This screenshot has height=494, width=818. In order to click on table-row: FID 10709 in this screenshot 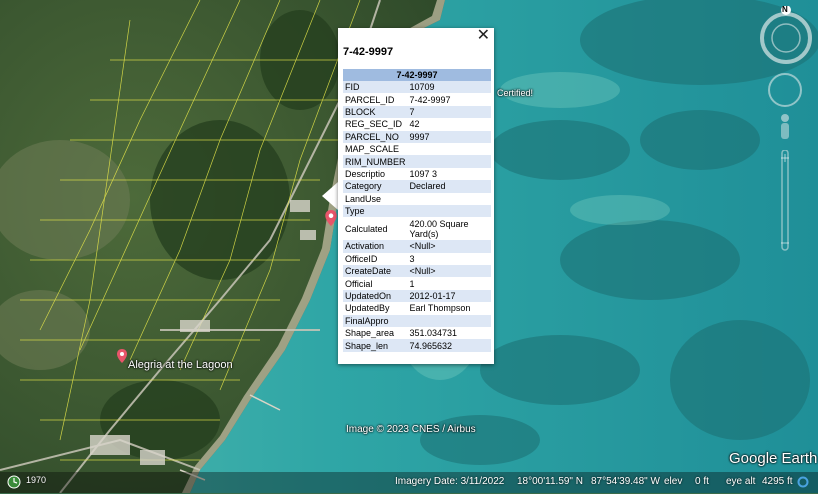, I will do `click(417, 87)`.